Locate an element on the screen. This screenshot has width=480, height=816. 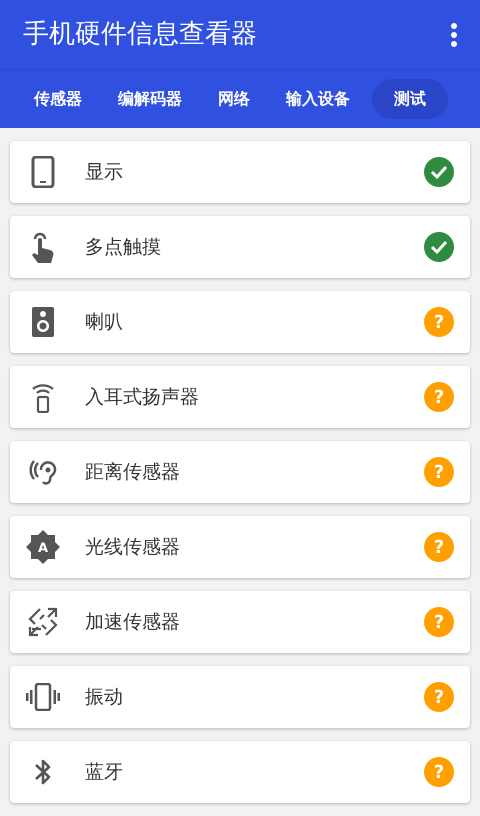
tab: 测试 is located at coordinates (410, 99).